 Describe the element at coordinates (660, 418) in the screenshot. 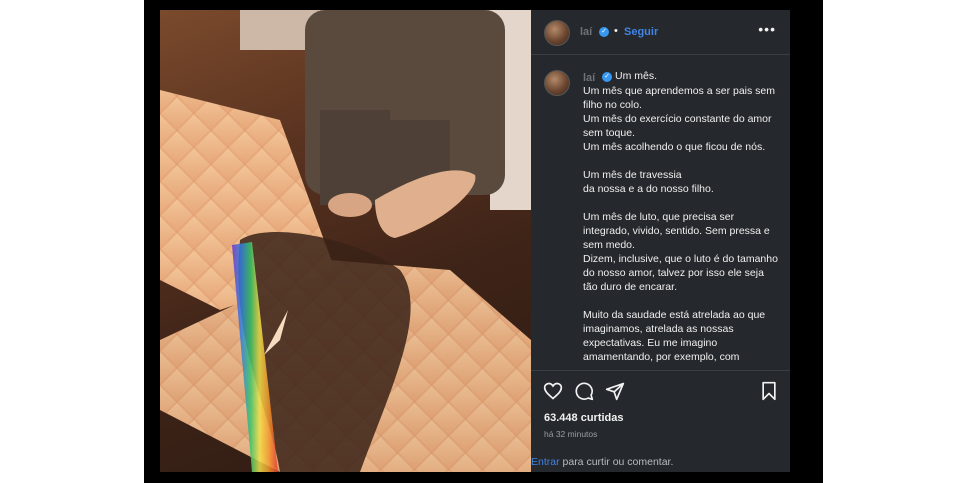

I see `action-bar: 63.448 curtidas há 32 minutos` at that location.